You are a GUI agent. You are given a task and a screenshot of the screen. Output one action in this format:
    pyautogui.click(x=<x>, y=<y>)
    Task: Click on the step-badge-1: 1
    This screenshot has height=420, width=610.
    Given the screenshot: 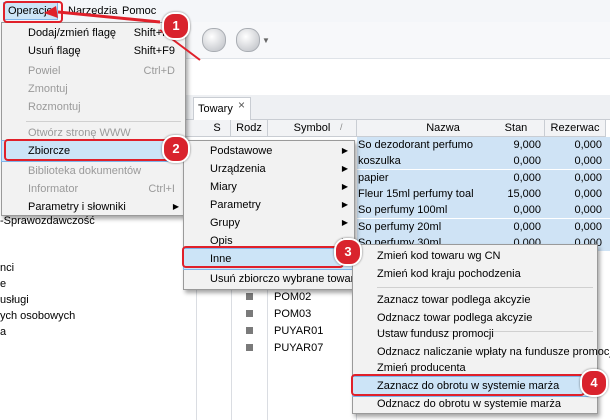 What is the action you would take?
    pyautogui.click(x=176, y=26)
    